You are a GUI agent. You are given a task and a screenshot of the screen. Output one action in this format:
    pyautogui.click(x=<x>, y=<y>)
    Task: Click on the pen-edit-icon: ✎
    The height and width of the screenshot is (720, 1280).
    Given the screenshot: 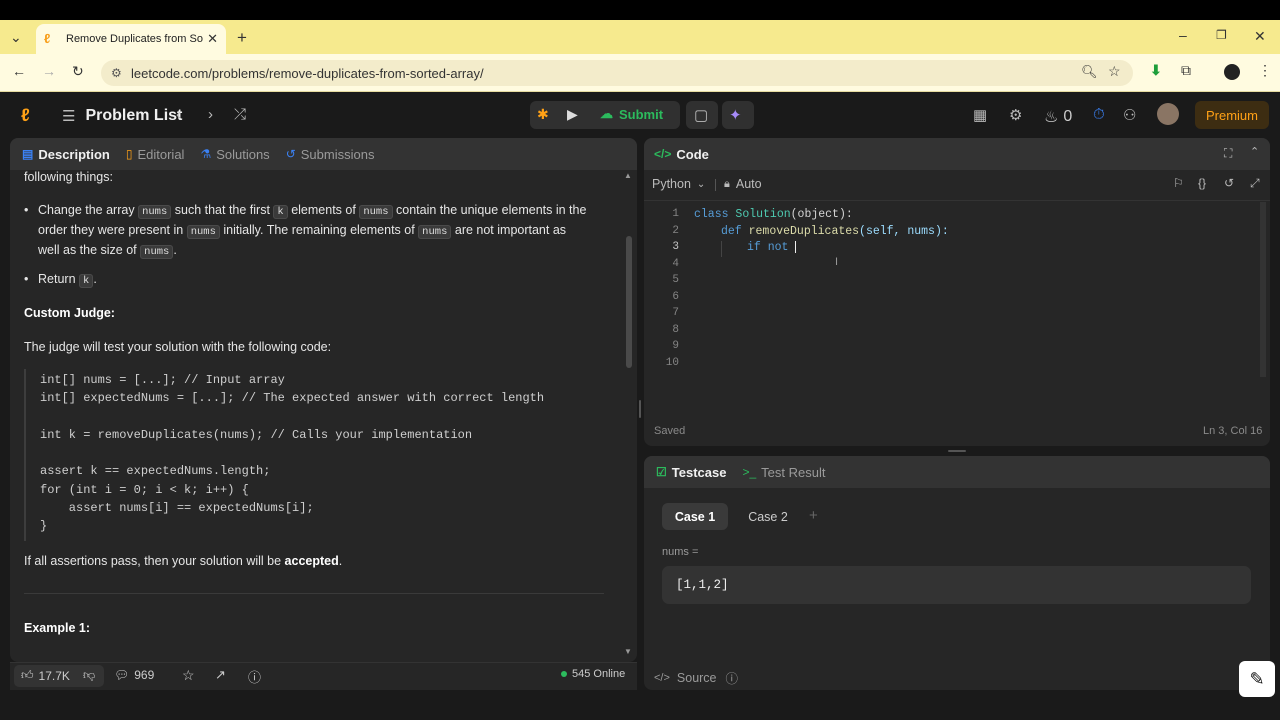 What is the action you would take?
    pyautogui.click(x=1257, y=679)
    